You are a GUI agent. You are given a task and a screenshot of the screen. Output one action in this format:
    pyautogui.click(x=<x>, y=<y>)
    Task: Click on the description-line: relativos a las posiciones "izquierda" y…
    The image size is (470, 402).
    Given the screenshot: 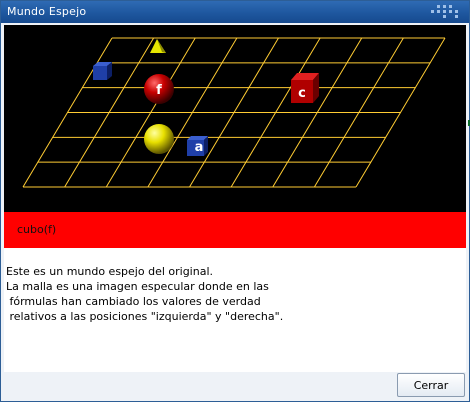 What is the action you would take?
    pyautogui.click(x=145, y=316)
    